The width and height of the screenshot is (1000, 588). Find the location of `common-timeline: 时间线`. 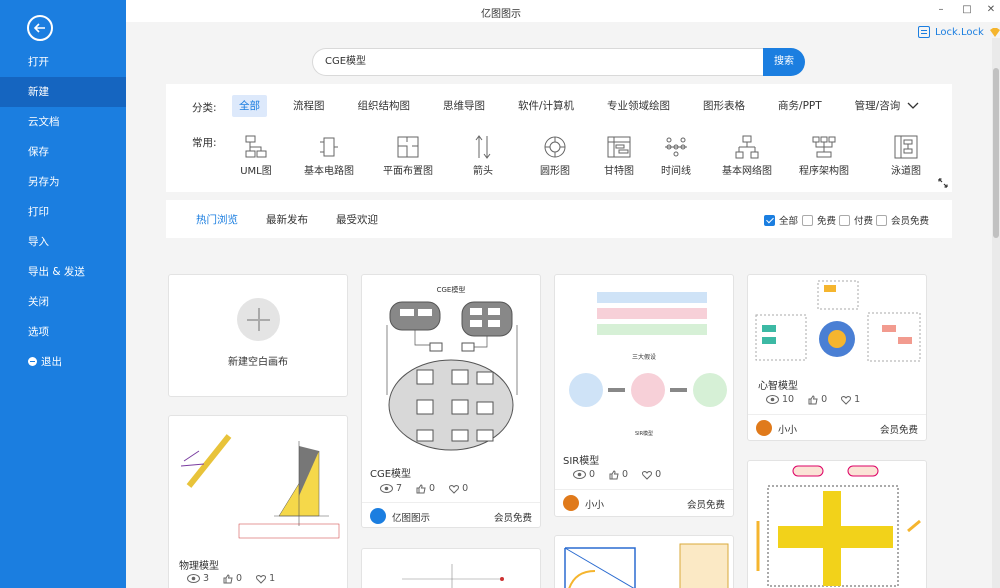

common-timeline: 时间线 is located at coordinates (676, 155).